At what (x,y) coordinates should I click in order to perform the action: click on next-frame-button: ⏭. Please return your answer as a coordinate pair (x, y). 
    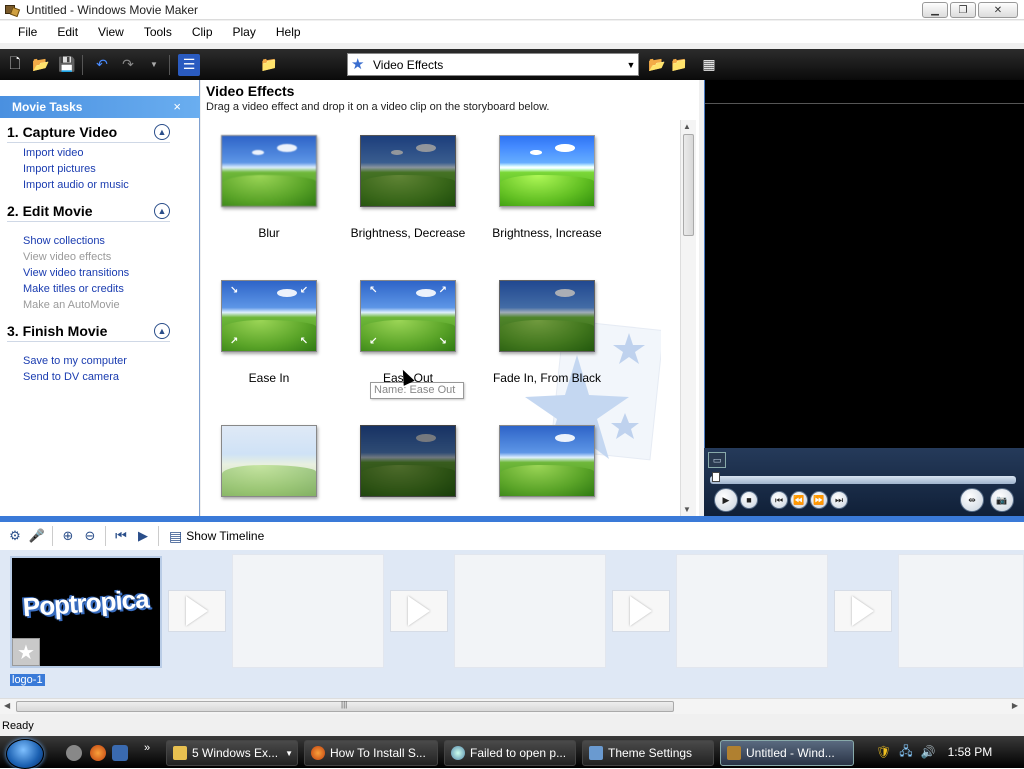
    Looking at the image, I should click on (839, 500).